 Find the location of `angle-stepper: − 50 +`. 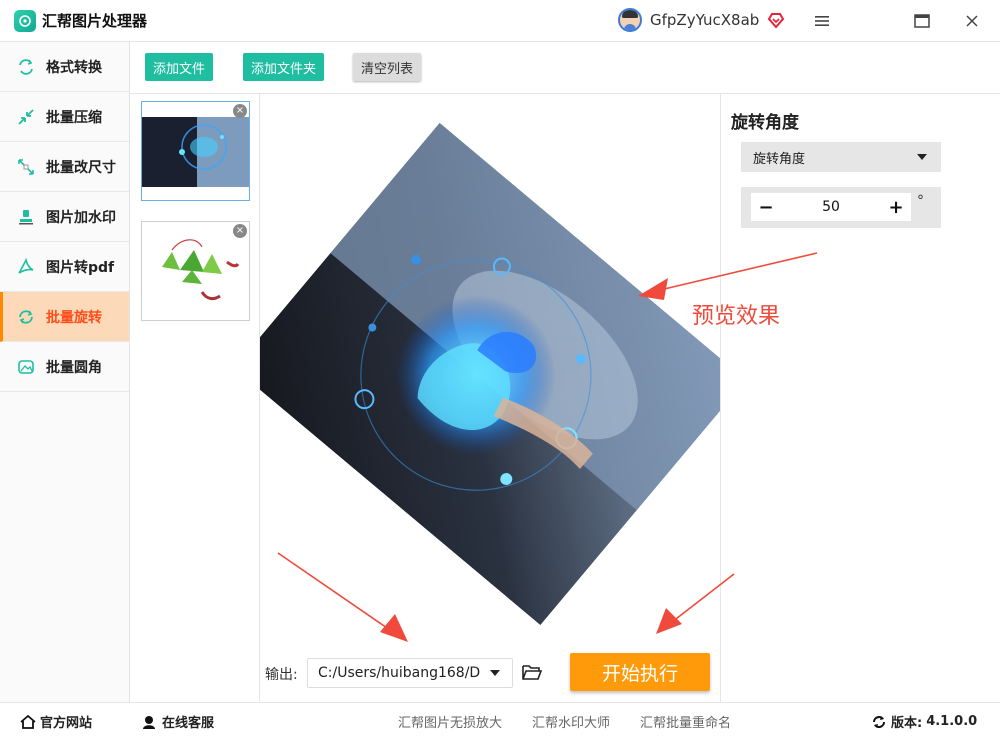

angle-stepper: − 50 + is located at coordinates (831, 207).